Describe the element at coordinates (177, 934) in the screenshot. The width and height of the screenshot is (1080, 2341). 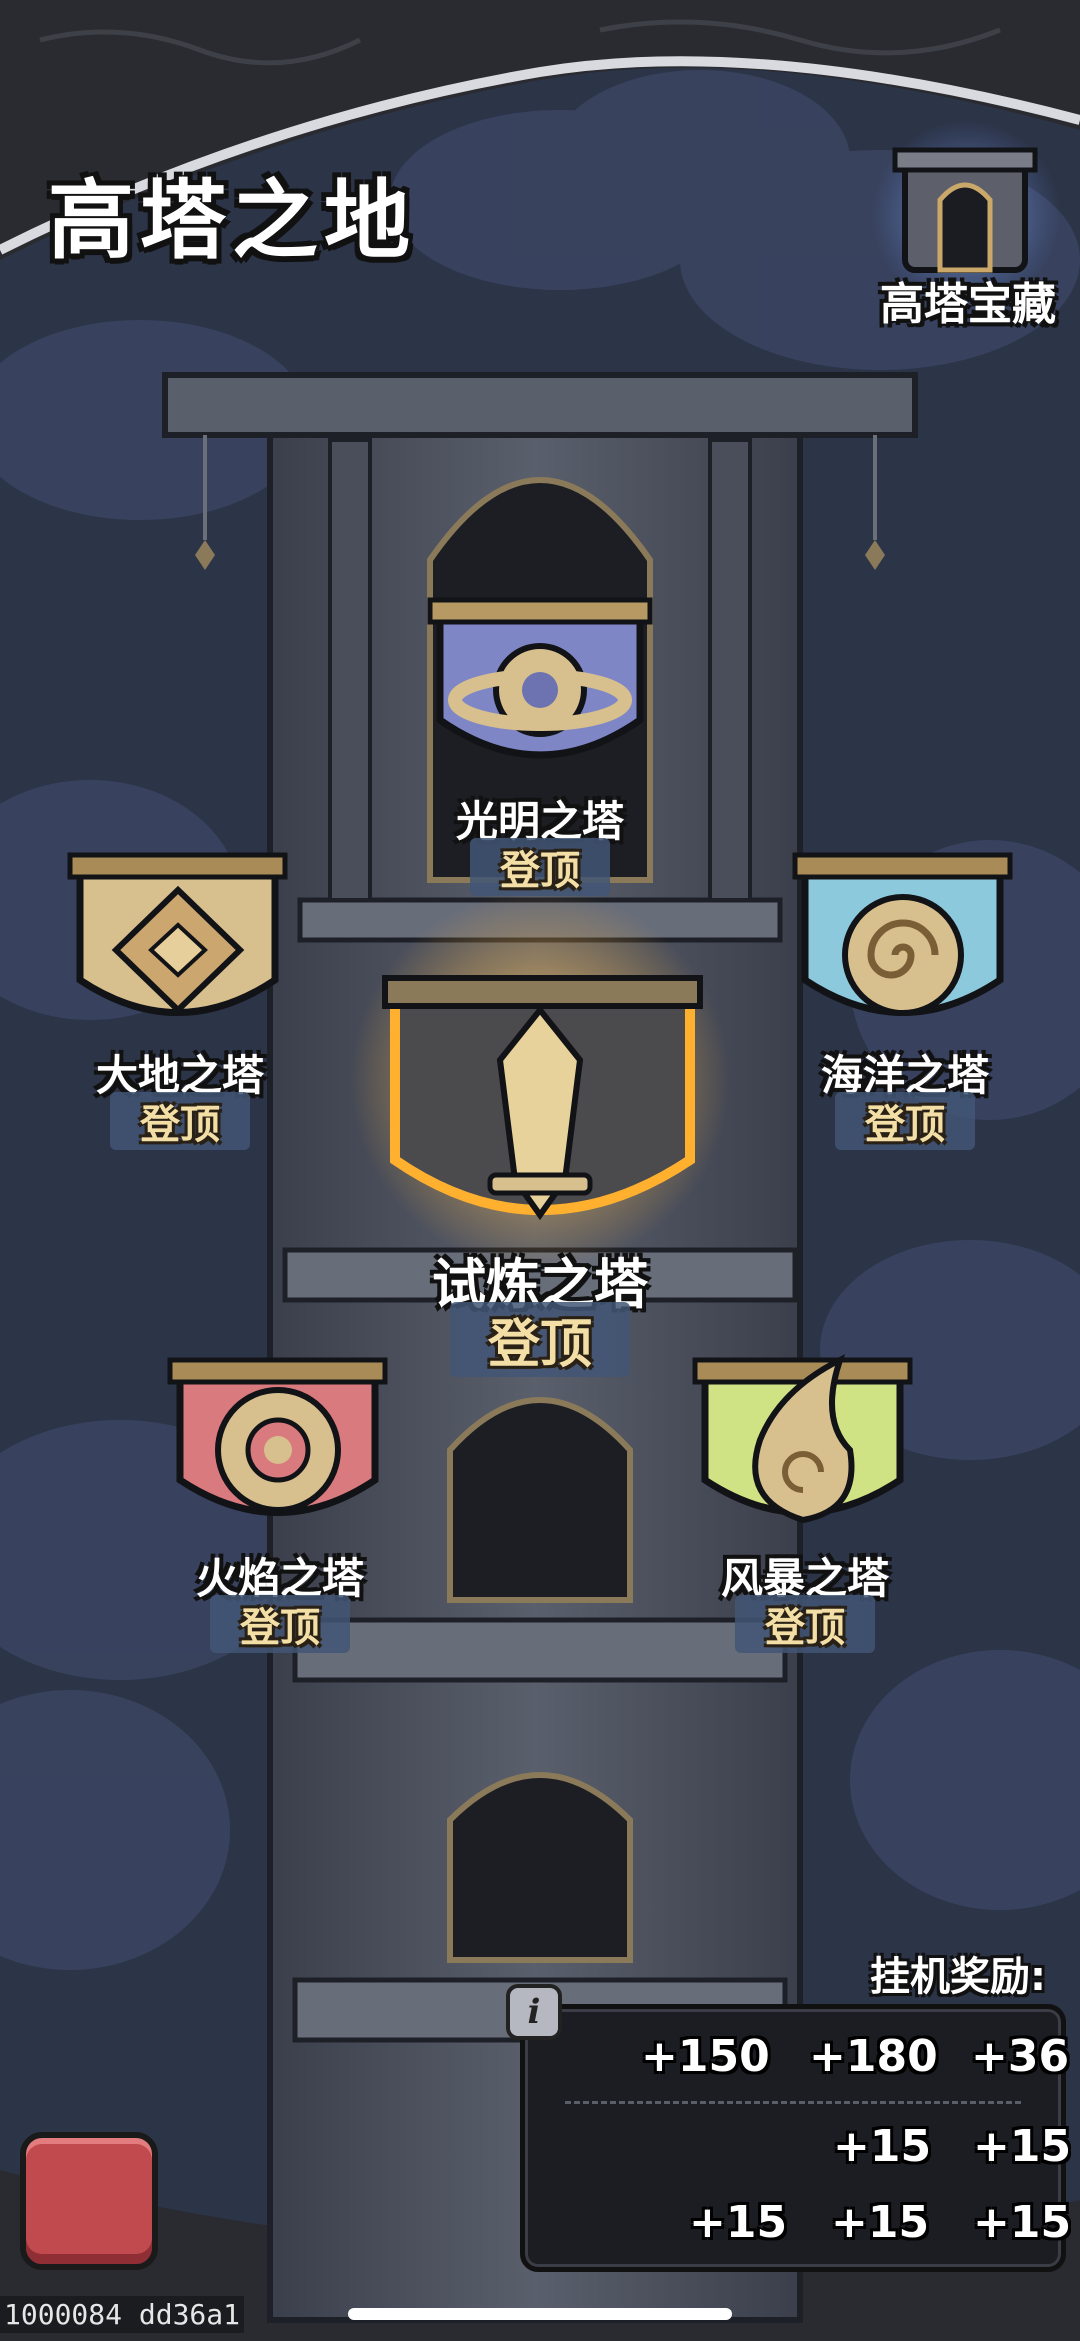
I see `earth-tower-emblem` at that location.